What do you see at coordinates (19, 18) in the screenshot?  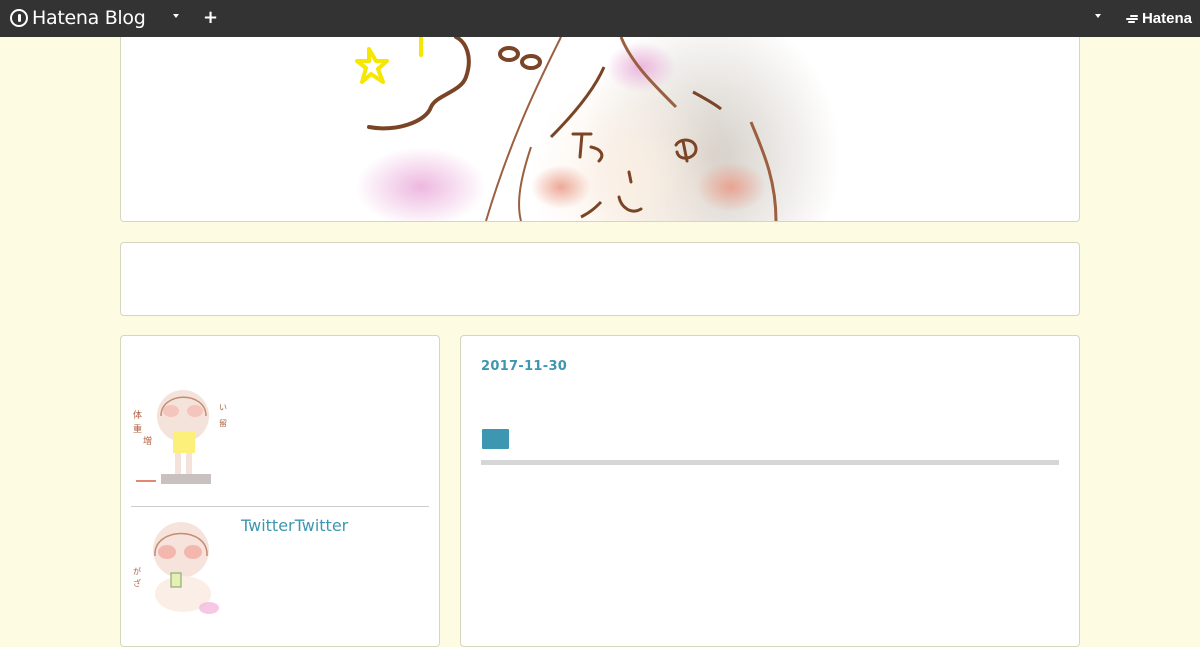 I see `hatena-blog-logo-icon` at bounding box center [19, 18].